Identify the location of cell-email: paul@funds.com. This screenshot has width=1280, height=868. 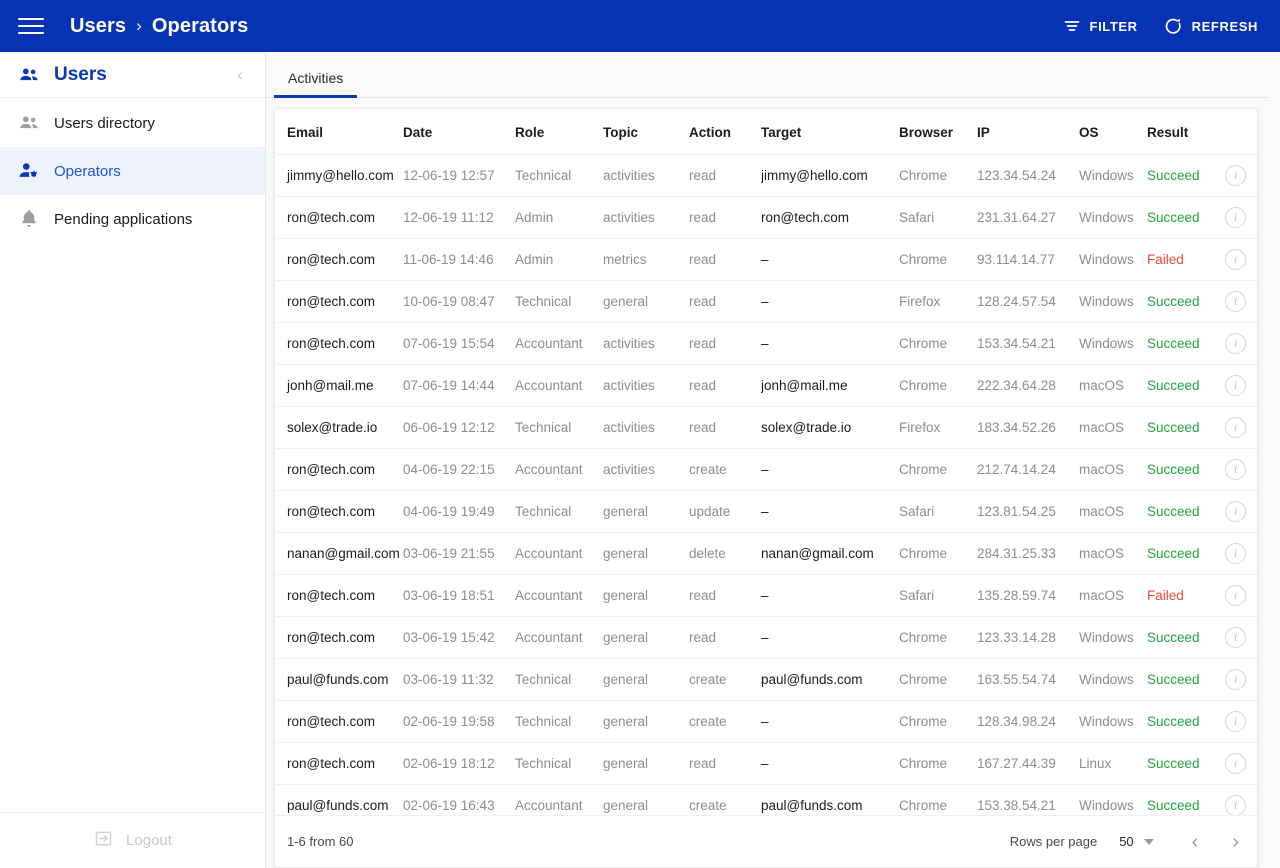
(339, 799).